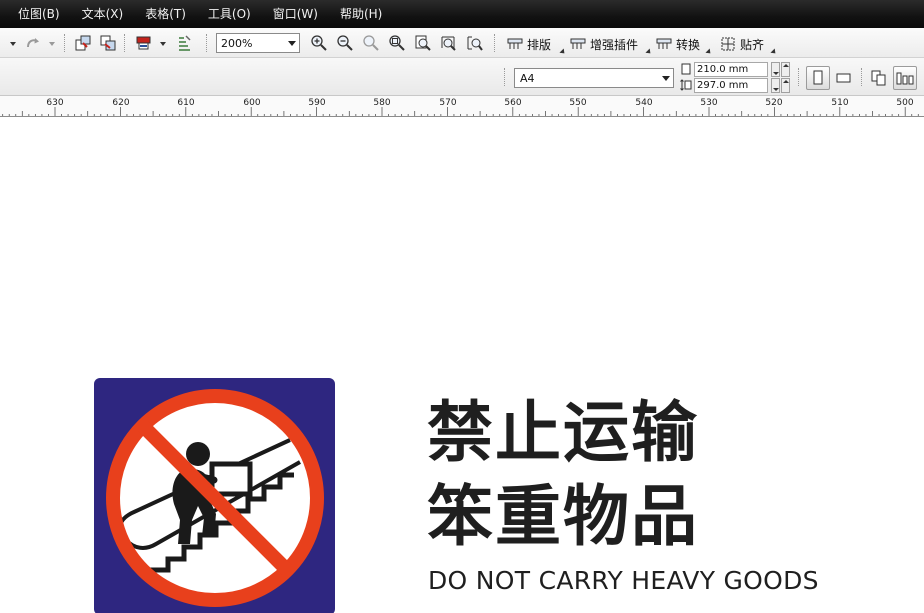 This screenshot has width=924, height=613. I want to click on page-height-spinner-up, so click(785, 85).